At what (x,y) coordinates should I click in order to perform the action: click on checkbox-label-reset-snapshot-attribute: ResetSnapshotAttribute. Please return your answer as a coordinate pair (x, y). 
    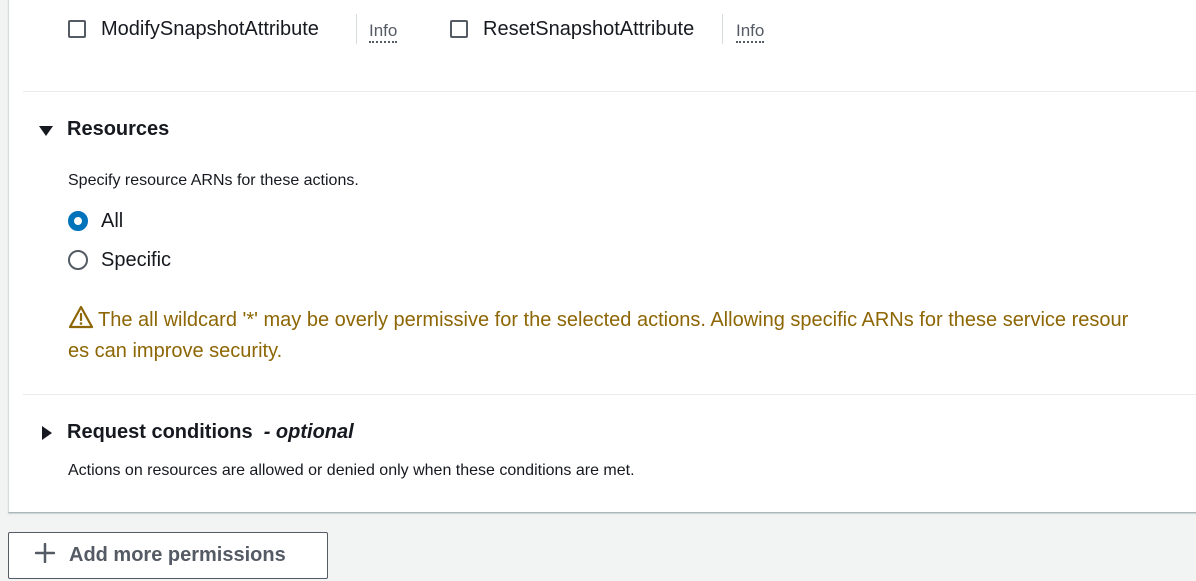
    Looking at the image, I should click on (588, 29).